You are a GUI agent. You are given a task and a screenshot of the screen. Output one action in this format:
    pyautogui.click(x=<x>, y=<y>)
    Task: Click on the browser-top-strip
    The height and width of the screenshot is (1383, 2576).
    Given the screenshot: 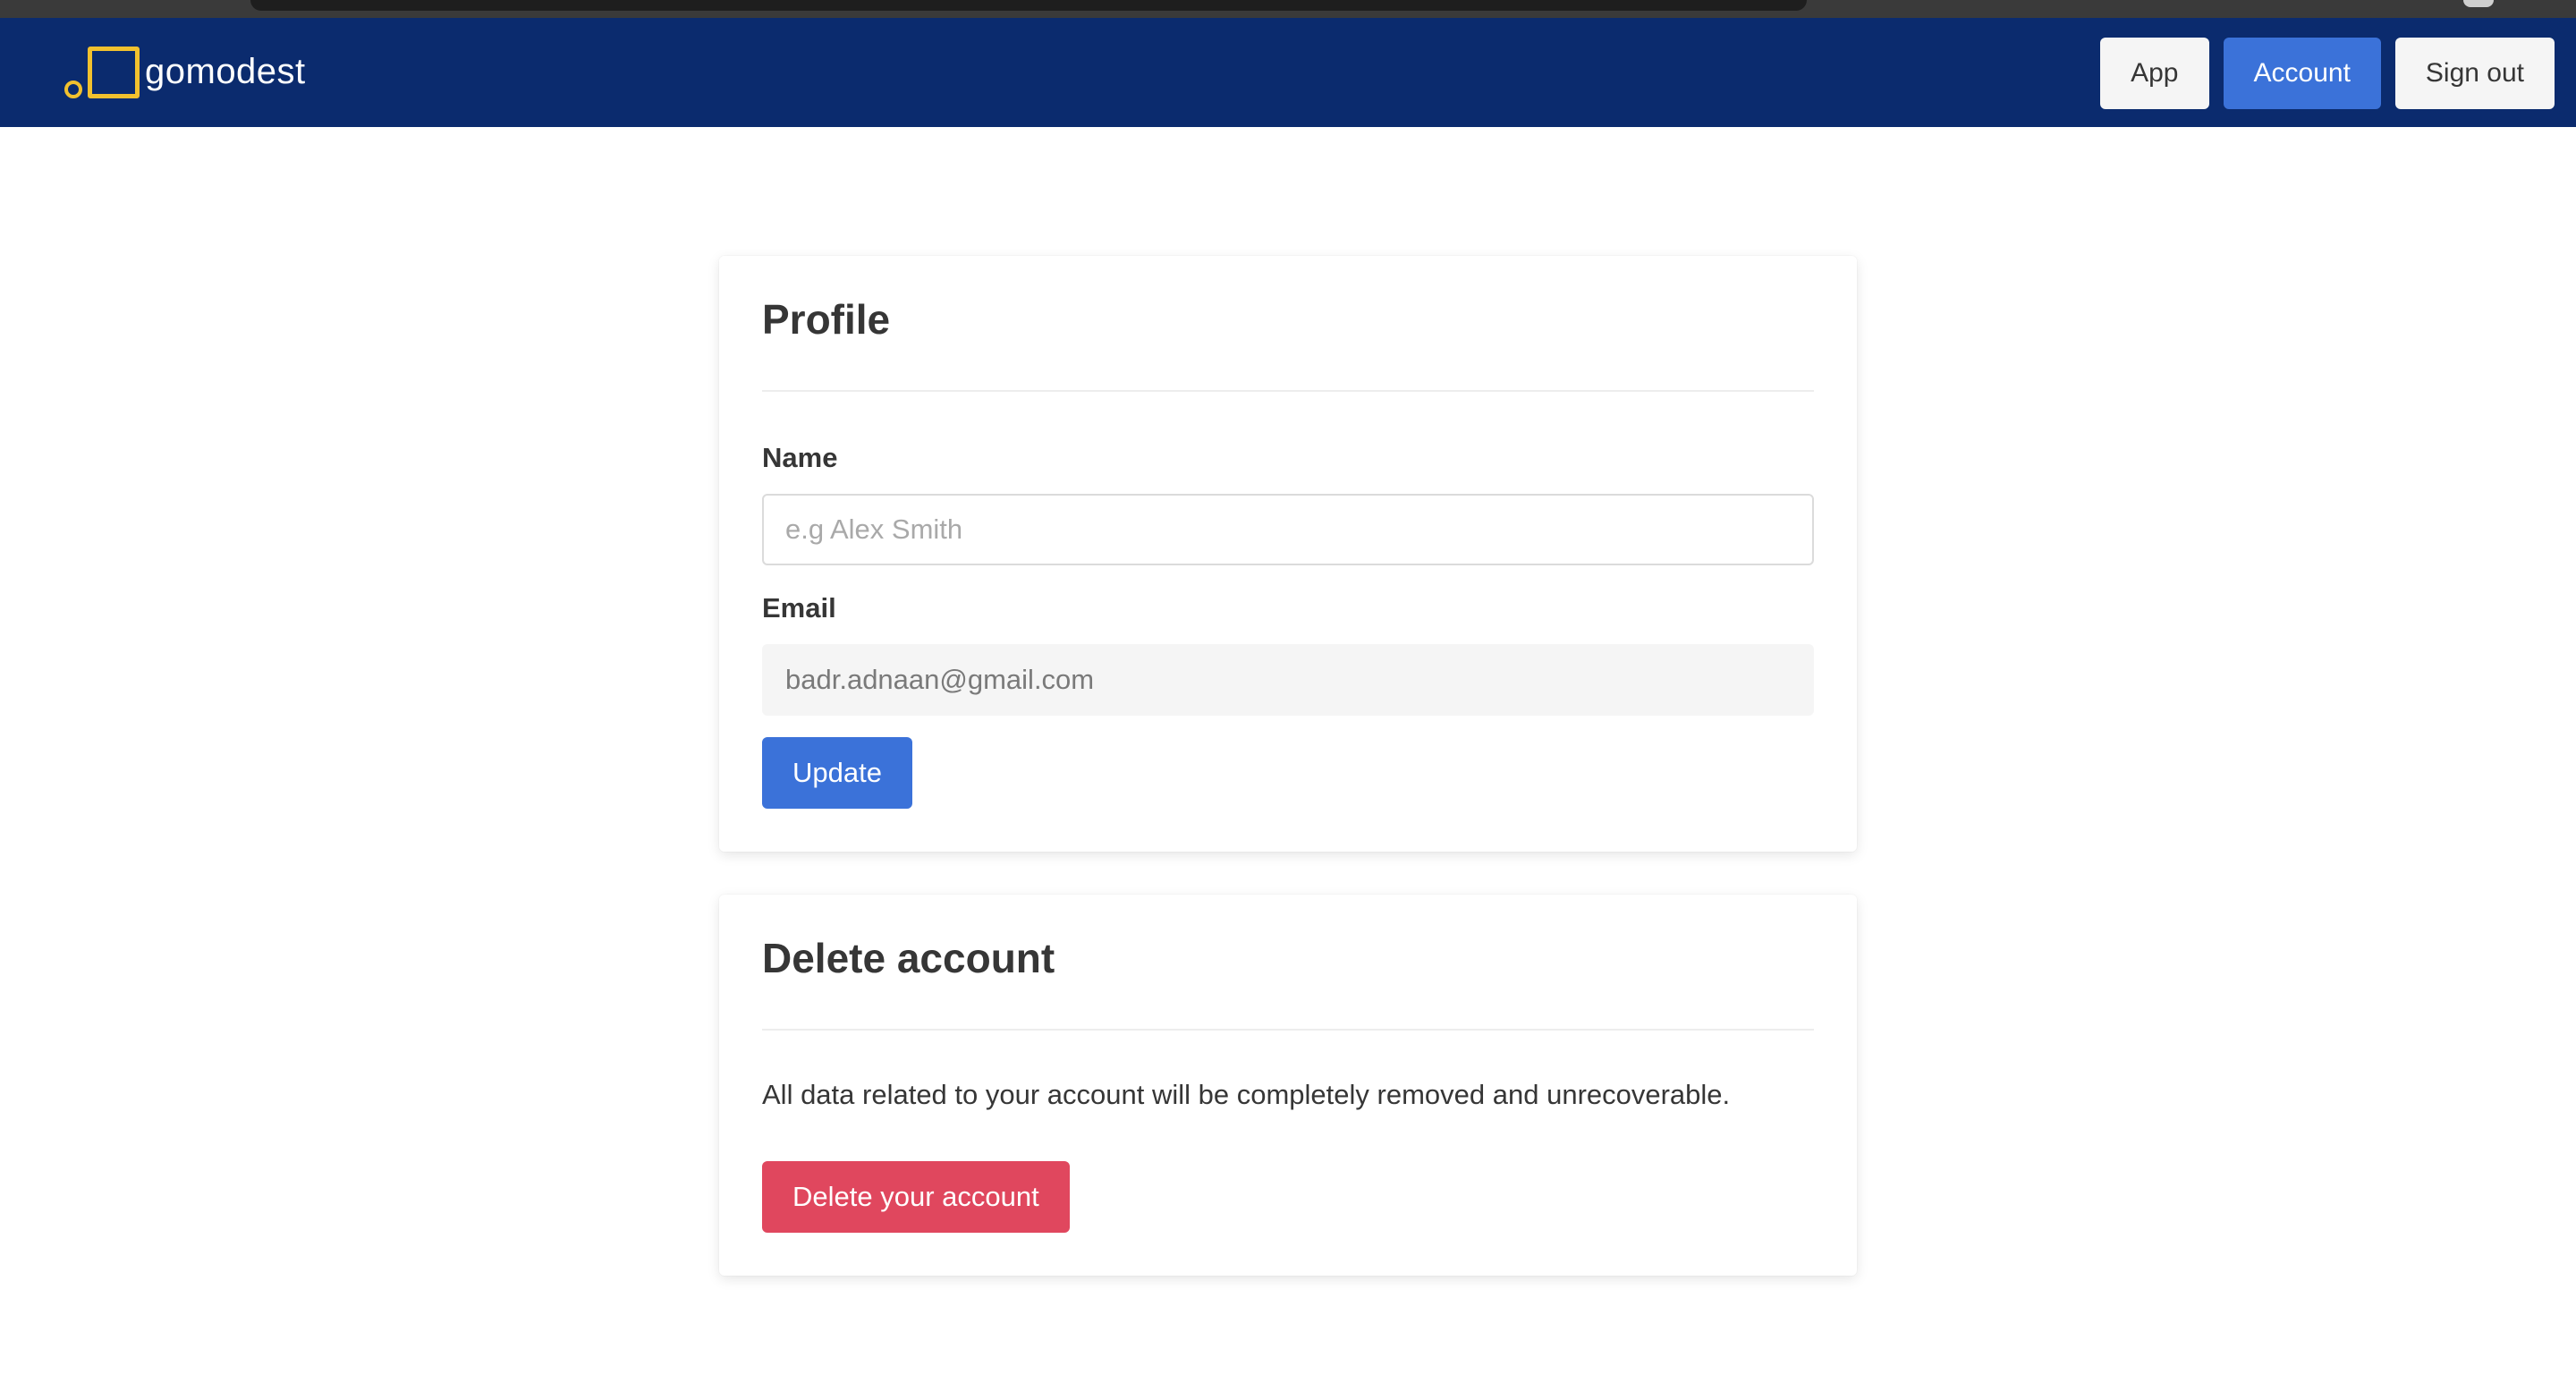 What is the action you would take?
    pyautogui.click(x=1288, y=9)
    